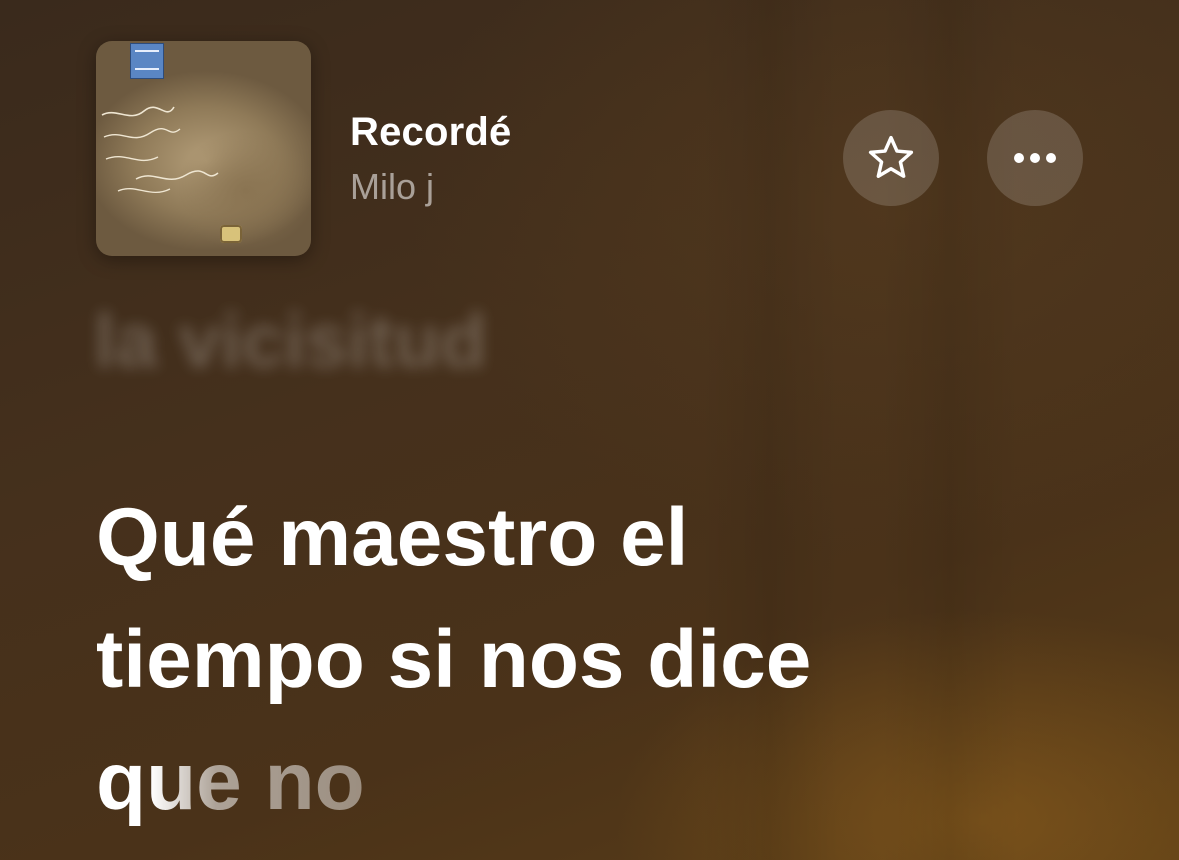 This screenshot has width=1179, height=860. I want to click on previous-lyric-line: la vicisitud, so click(290, 341).